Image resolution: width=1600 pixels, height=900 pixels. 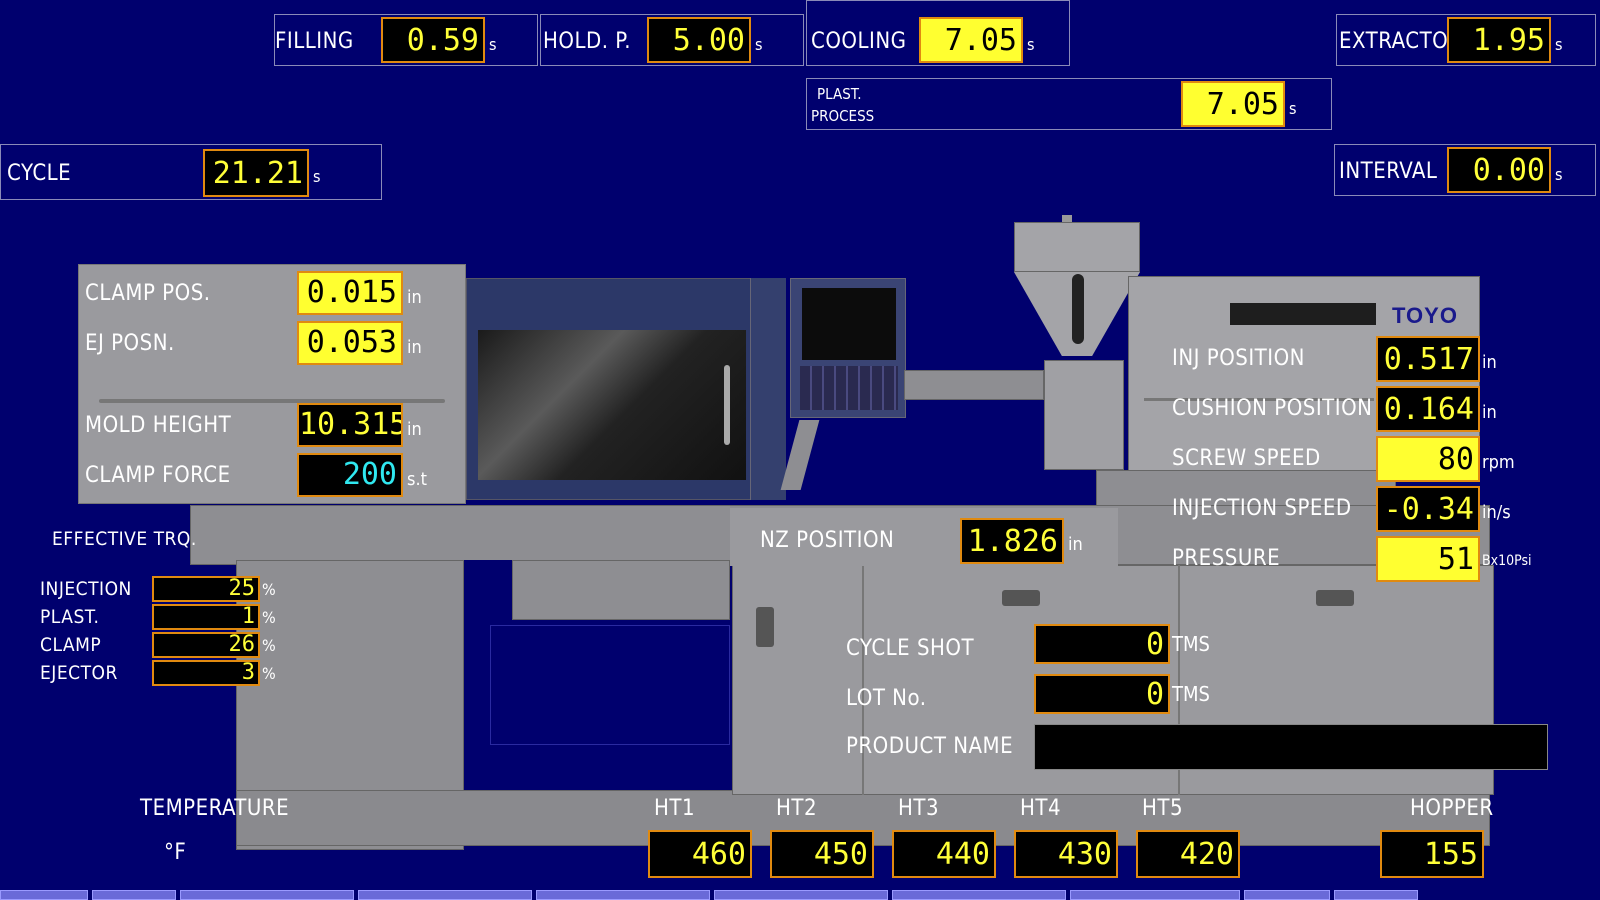 I want to click on torque-value-plast: 1, so click(x=206, y=617).